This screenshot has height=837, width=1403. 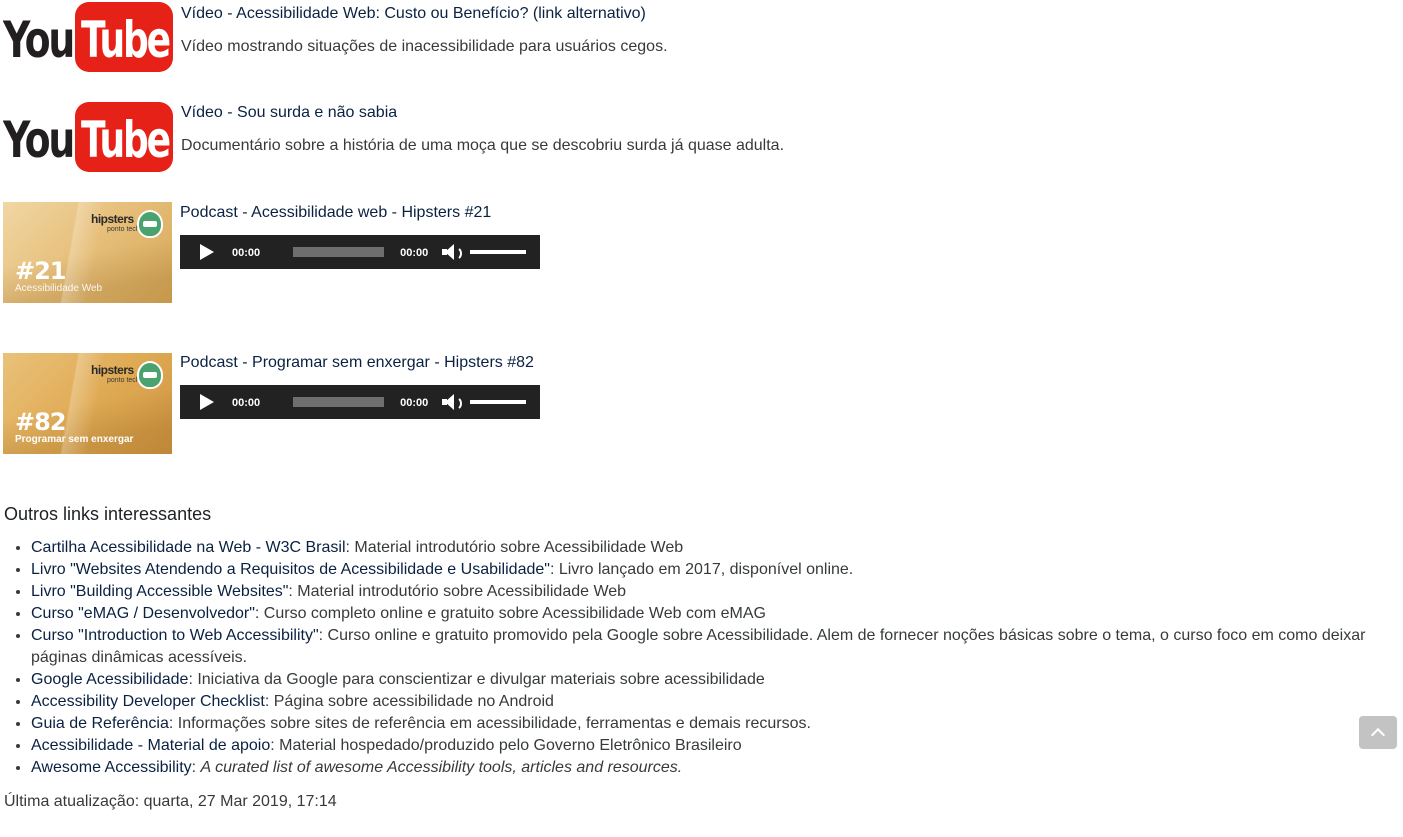 I want to click on video-title-link: Vídeo - Sou surda e não sabia, so click(x=482, y=113).